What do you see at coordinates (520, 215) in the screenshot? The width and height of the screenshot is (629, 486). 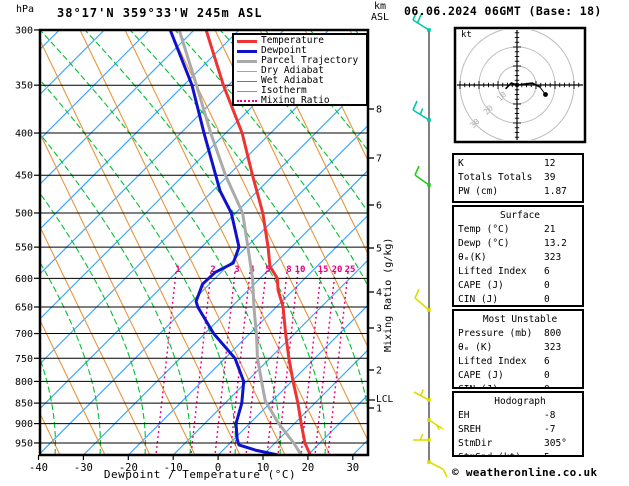 I see `panel-section-title: Surface` at bounding box center [520, 215].